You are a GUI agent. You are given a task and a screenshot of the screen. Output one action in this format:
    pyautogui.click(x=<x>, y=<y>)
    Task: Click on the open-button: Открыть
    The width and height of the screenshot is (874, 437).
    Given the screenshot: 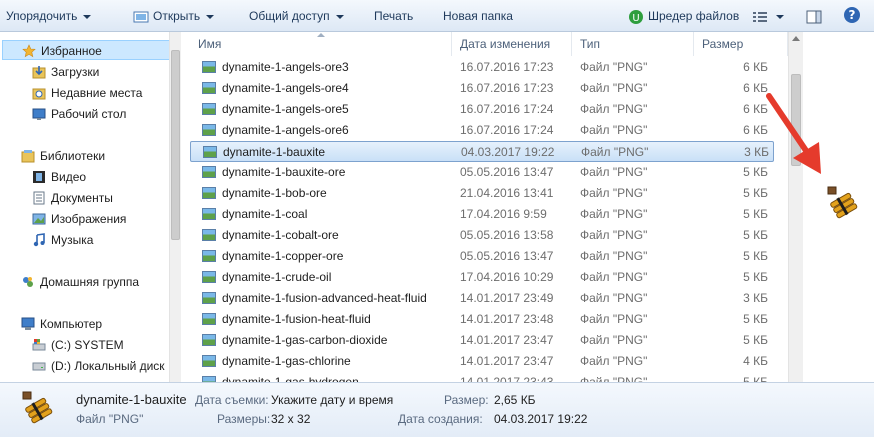 What is the action you would take?
    pyautogui.click(x=174, y=16)
    